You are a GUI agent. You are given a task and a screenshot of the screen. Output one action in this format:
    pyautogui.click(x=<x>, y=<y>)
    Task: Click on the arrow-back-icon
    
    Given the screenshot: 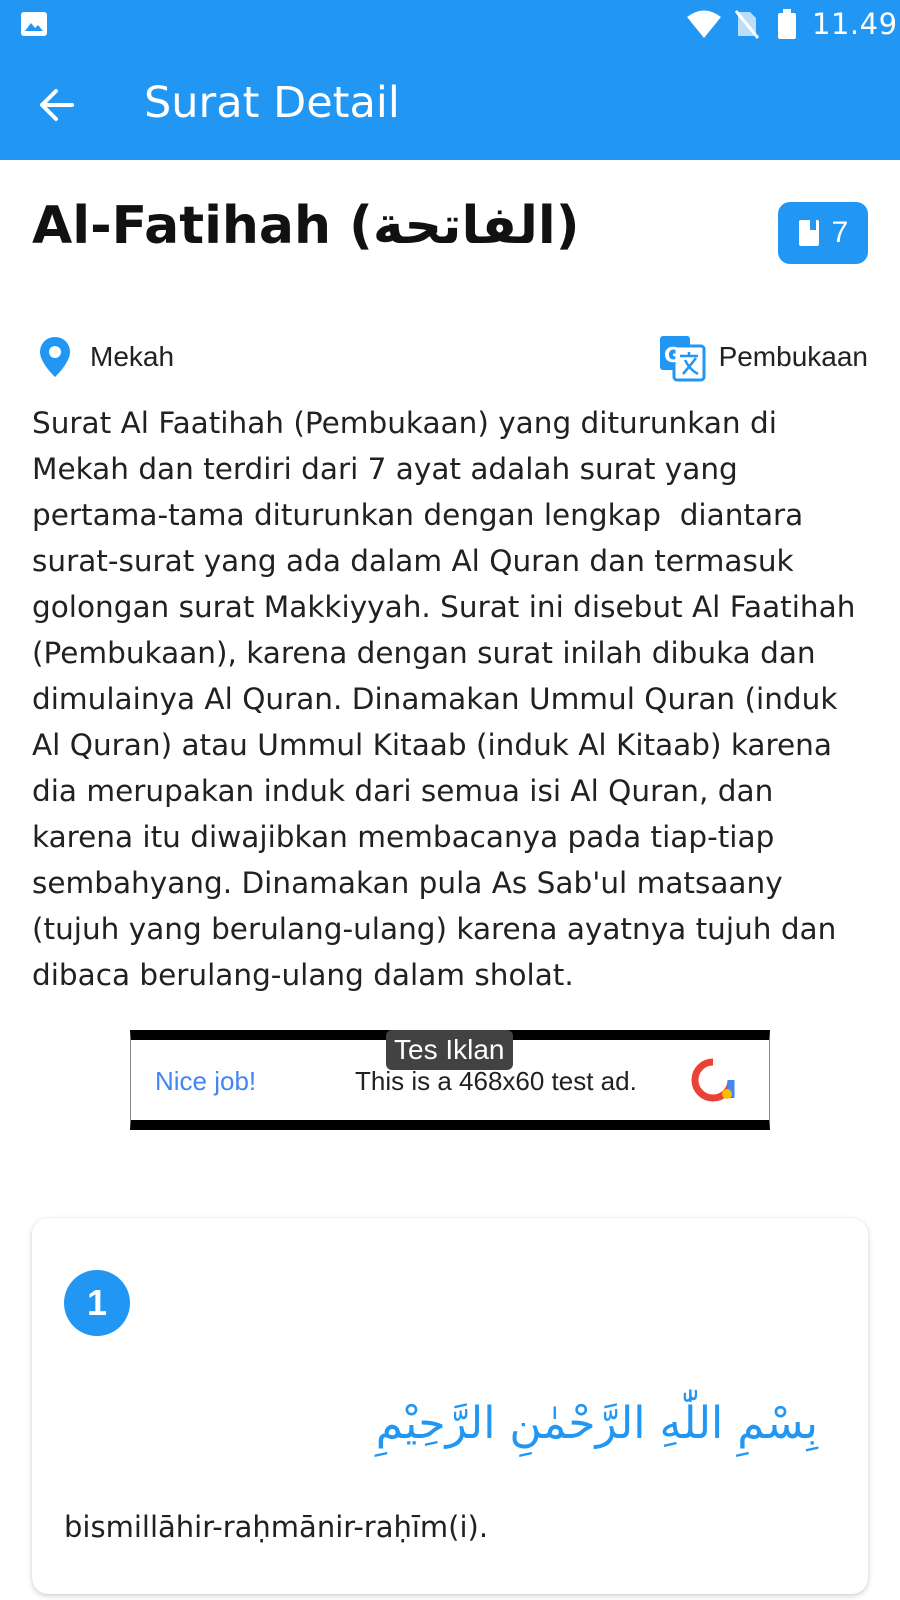 What is the action you would take?
    pyautogui.click(x=57, y=105)
    